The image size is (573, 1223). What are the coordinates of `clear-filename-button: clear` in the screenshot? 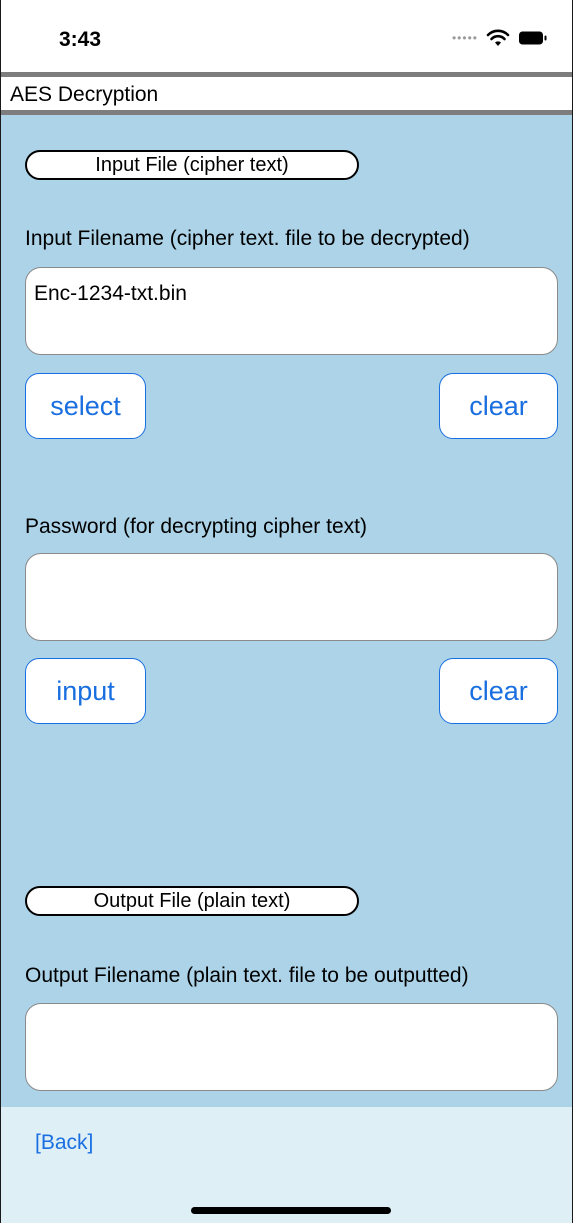 It's located at (498, 406).